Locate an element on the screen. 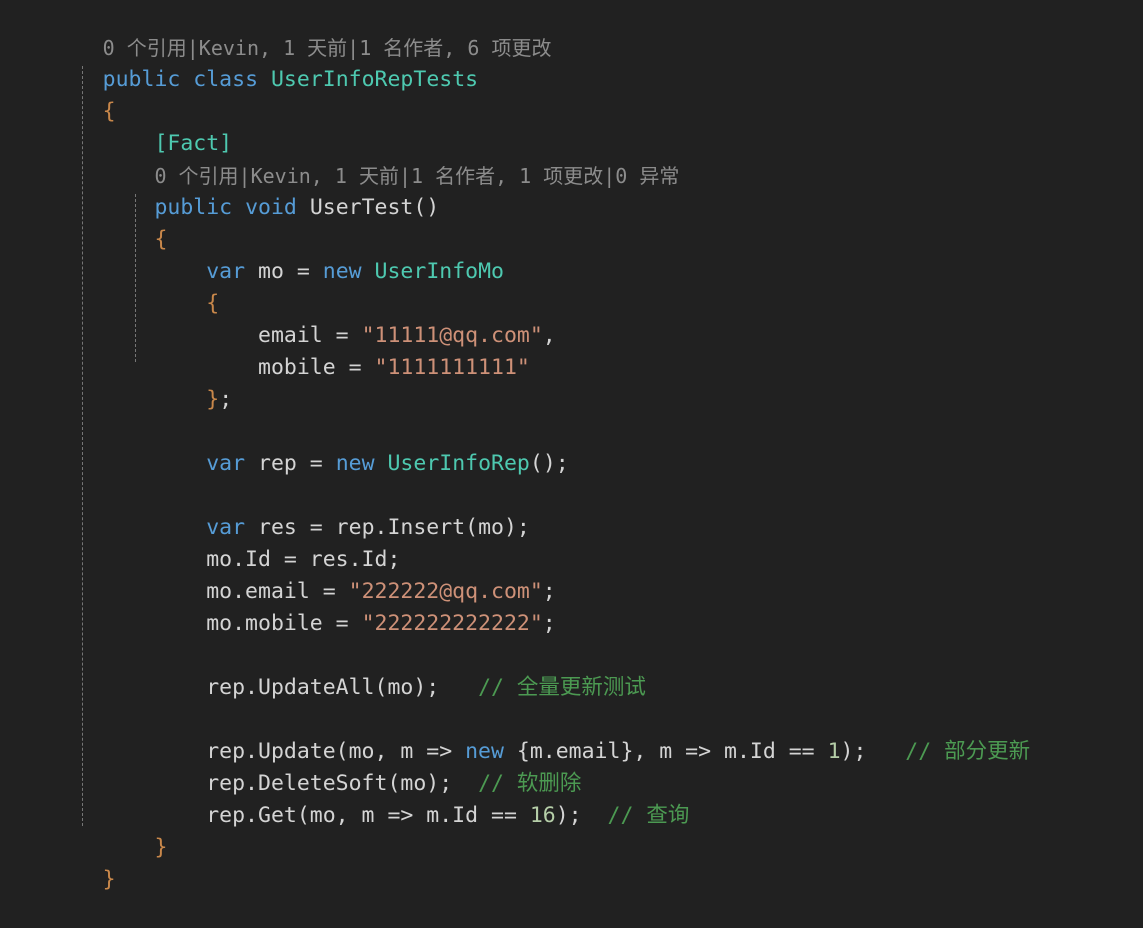 The image size is (1143, 928). line-initializer-open-brace: { is located at coordinates (571, 286).